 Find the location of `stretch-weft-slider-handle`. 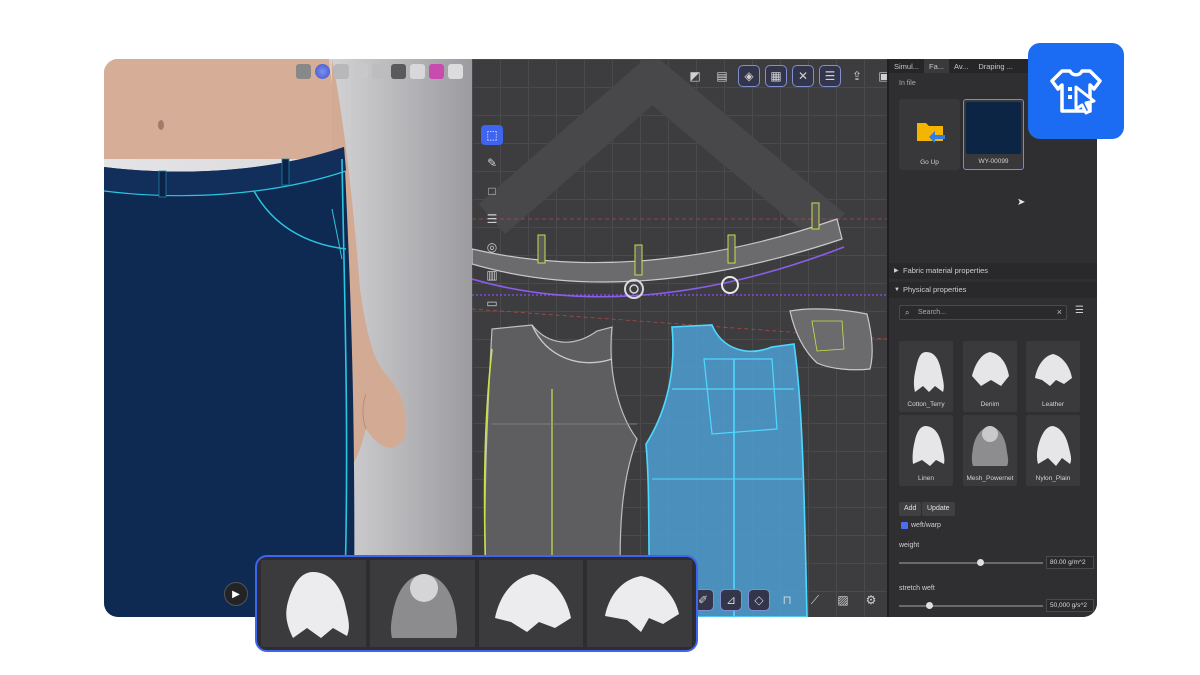

stretch-weft-slider-handle is located at coordinates (930, 605).